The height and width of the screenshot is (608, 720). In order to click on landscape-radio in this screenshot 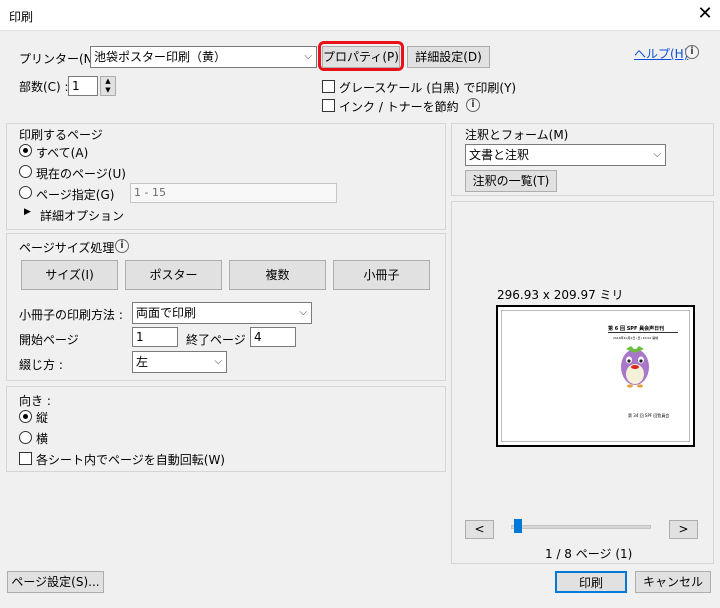, I will do `click(25, 437)`.